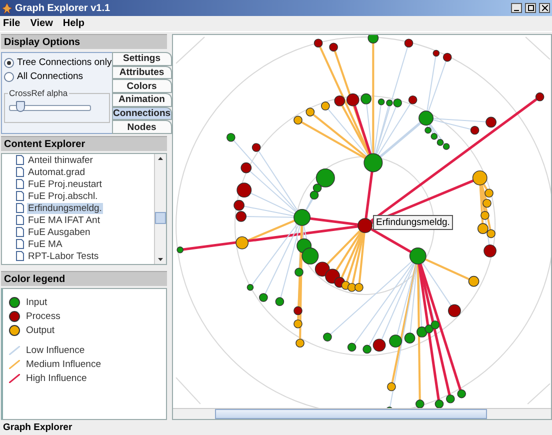 The height and width of the screenshot is (435, 552). What do you see at coordinates (142, 100) in the screenshot?
I see `tab: Animation` at bounding box center [142, 100].